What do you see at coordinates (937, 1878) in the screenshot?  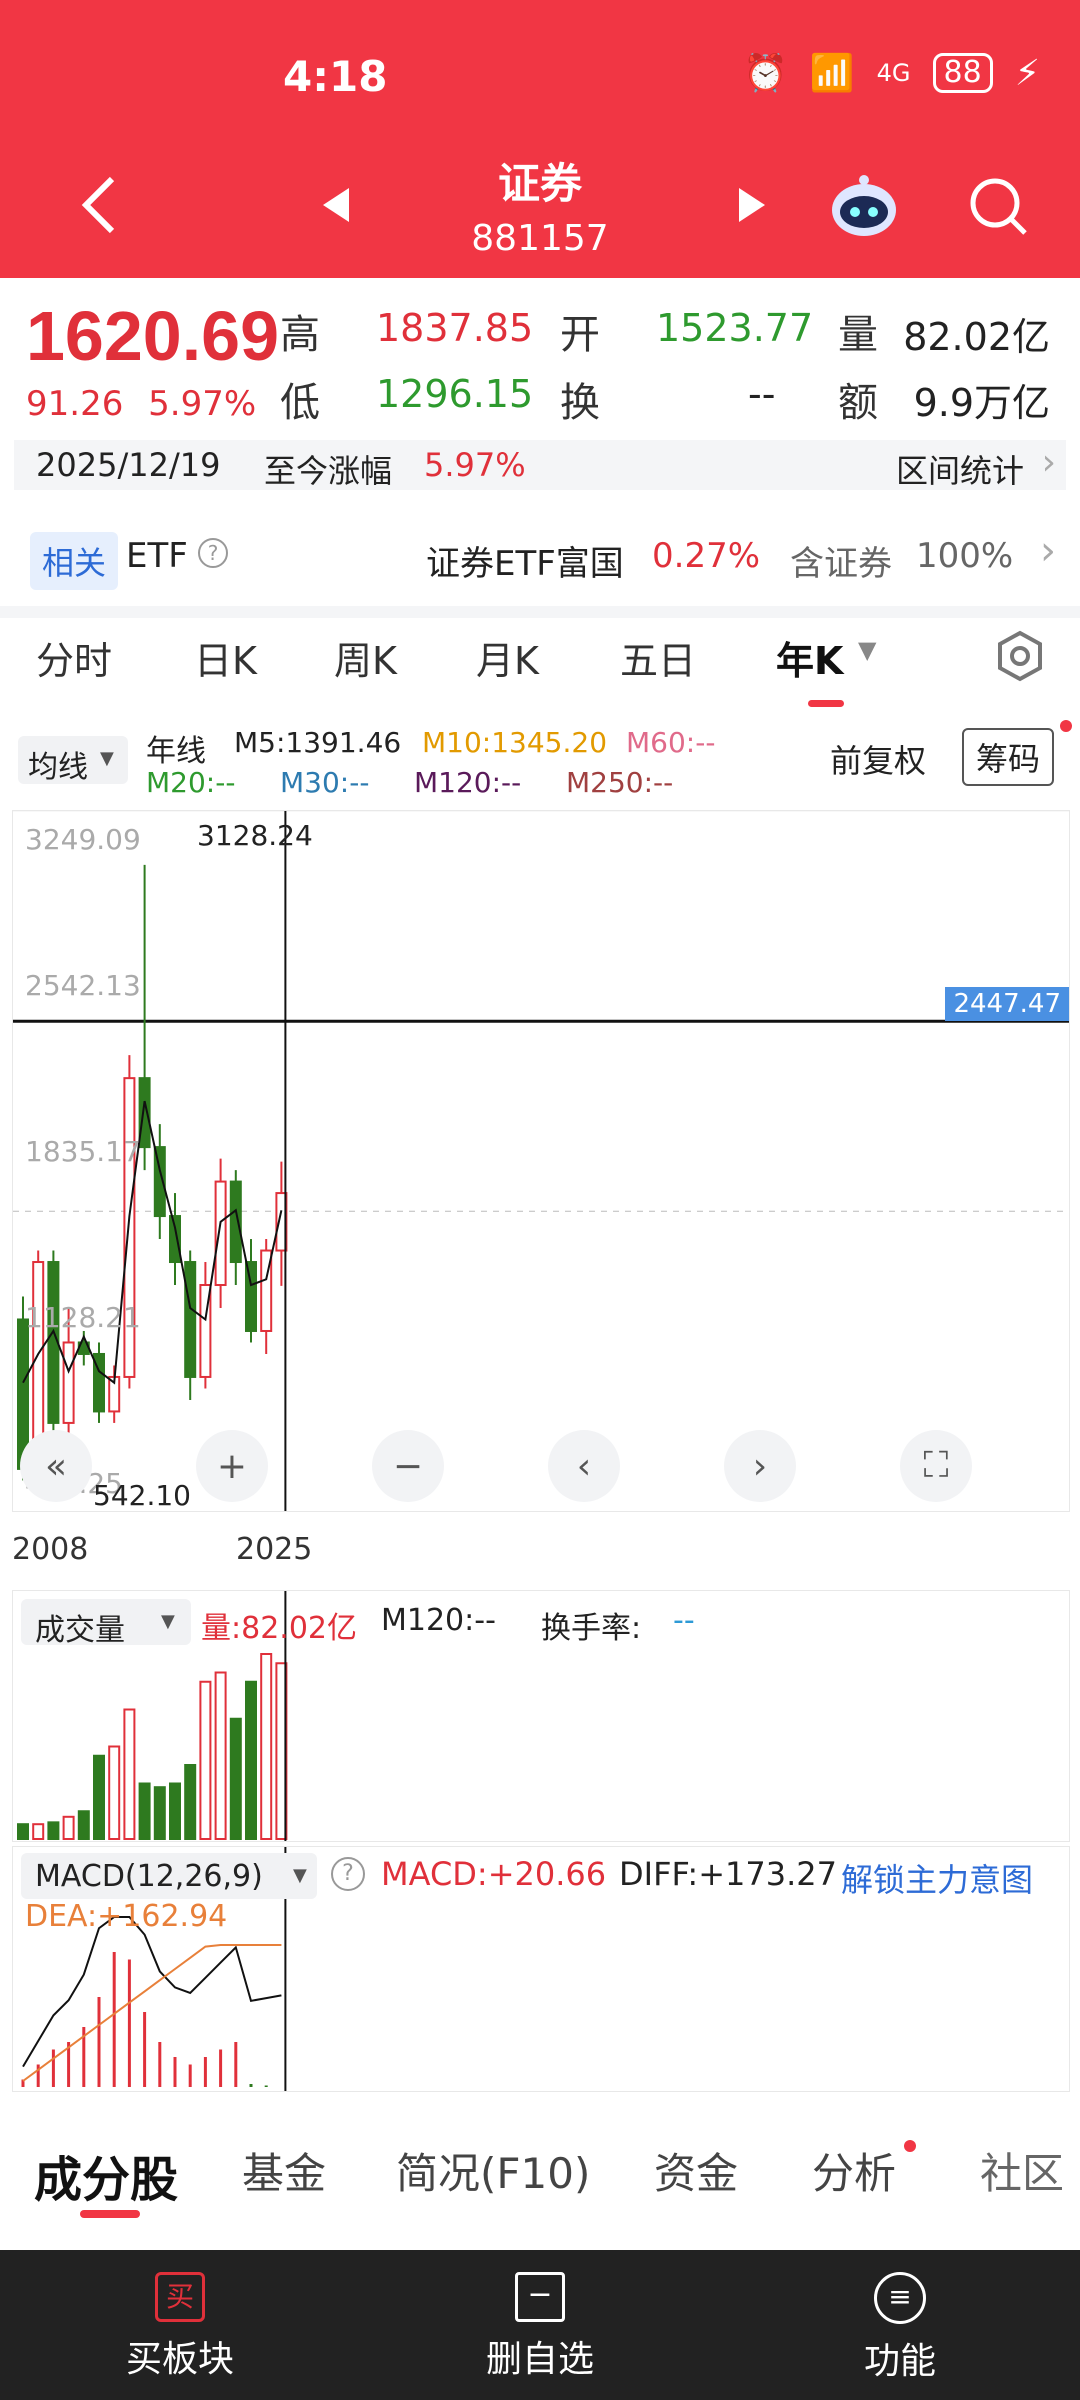 I see `unlock-main-force-link: 解锁主力意图` at bounding box center [937, 1878].